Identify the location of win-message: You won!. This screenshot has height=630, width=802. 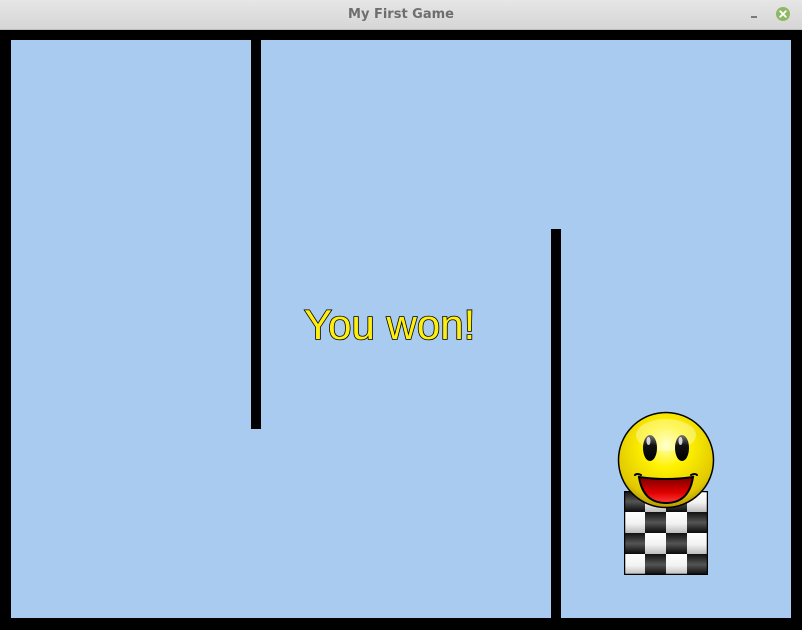
(389, 324).